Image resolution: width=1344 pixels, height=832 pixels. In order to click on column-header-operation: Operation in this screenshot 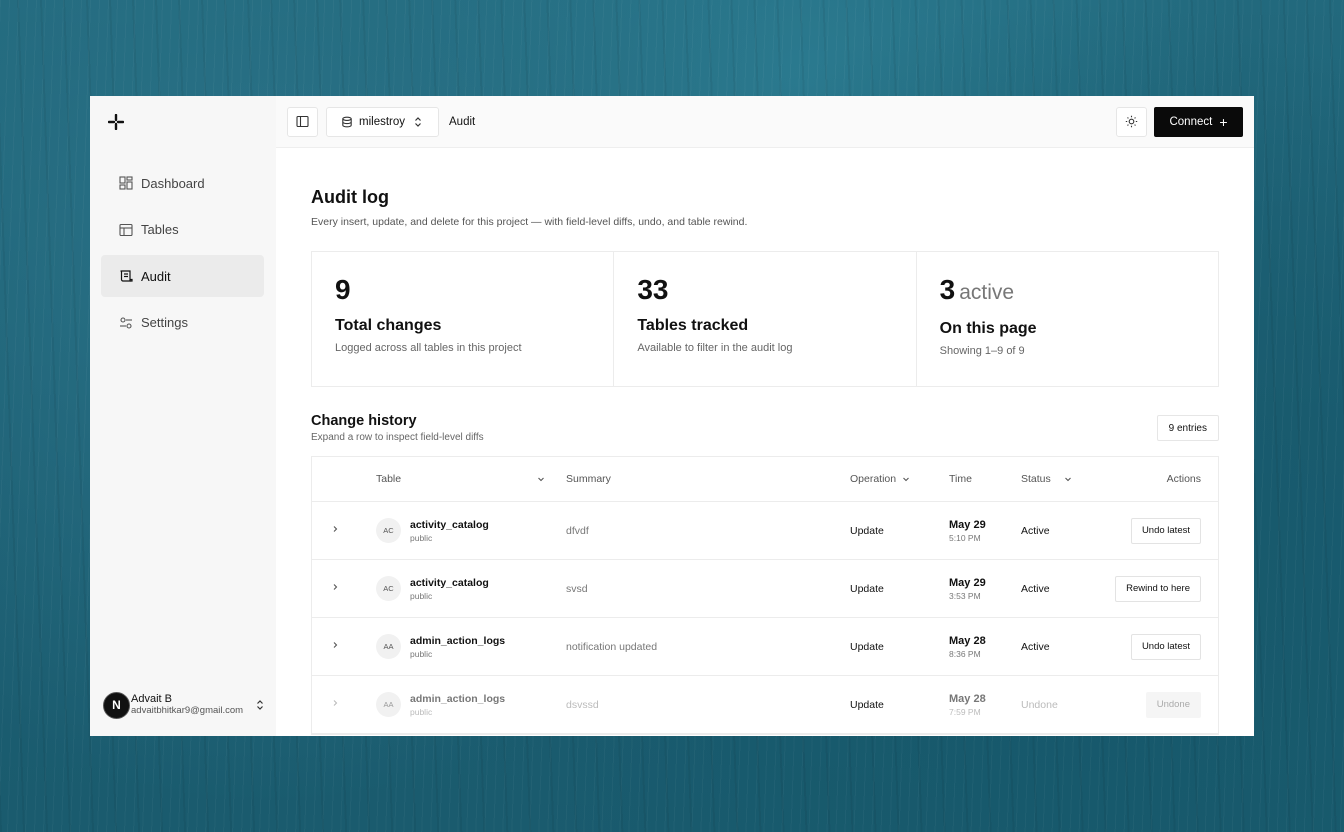, I will do `click(899, 479)`.